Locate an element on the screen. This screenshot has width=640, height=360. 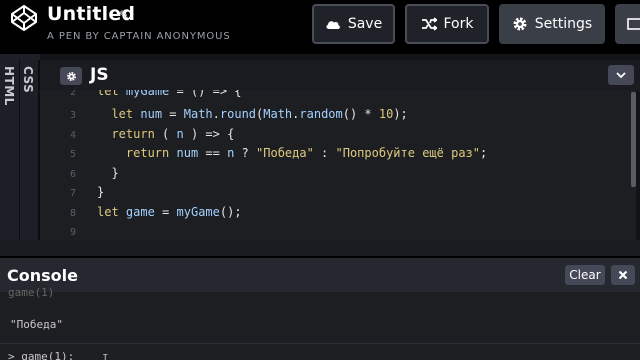
line-number: 2 is located at coordinates (73, 94).